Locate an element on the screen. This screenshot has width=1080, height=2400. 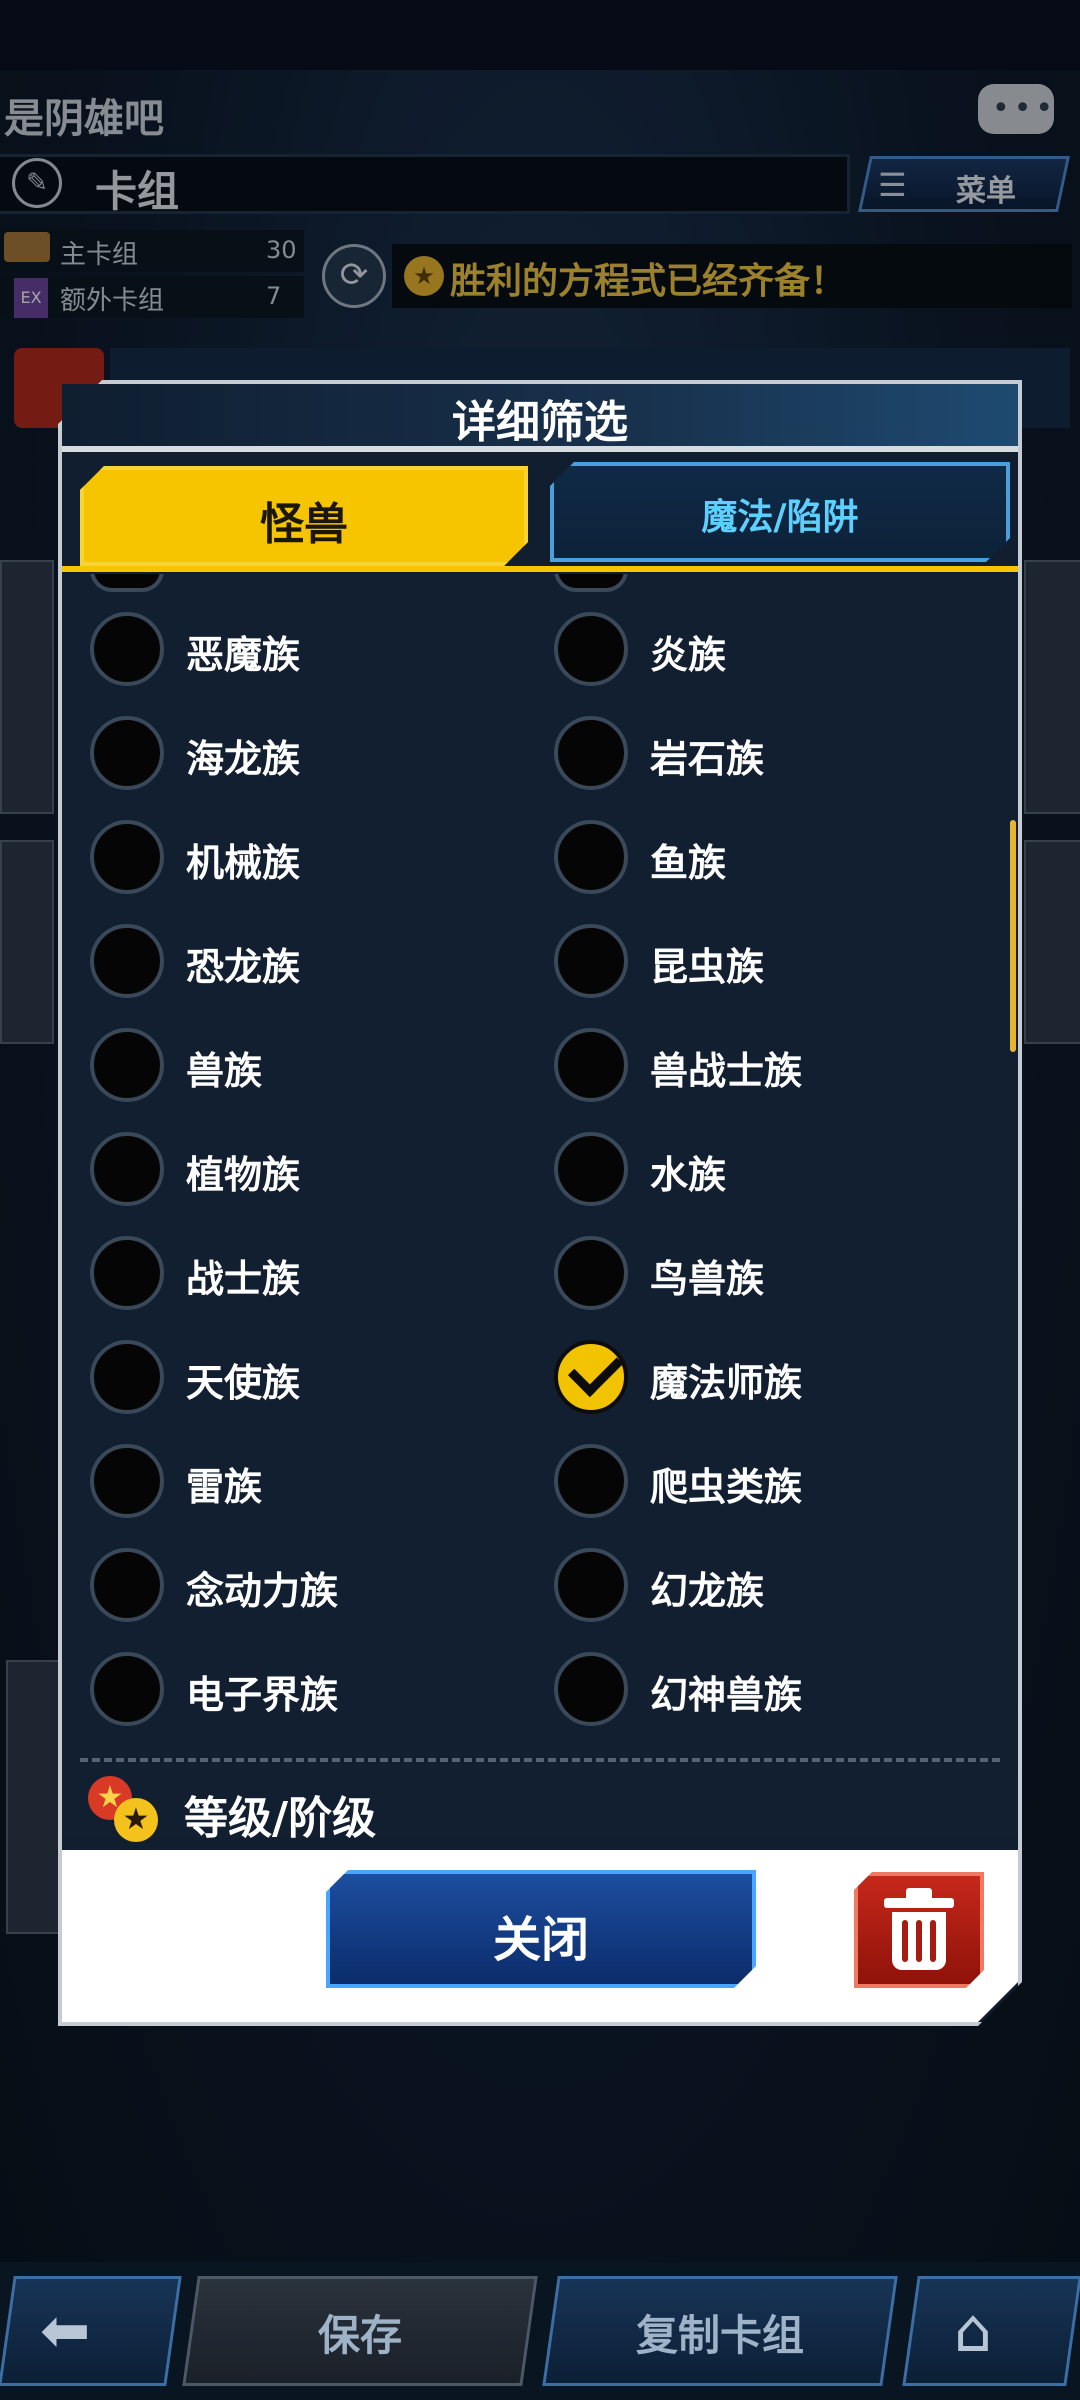
race-label: 鸟兽族 is located at coordinates (707, 1279).